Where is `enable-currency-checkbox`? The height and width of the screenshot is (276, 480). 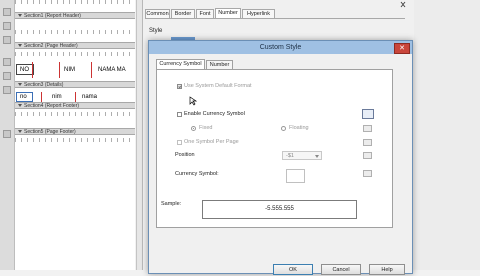 enable-currency-checkbox is located at coordinates (179, 114).